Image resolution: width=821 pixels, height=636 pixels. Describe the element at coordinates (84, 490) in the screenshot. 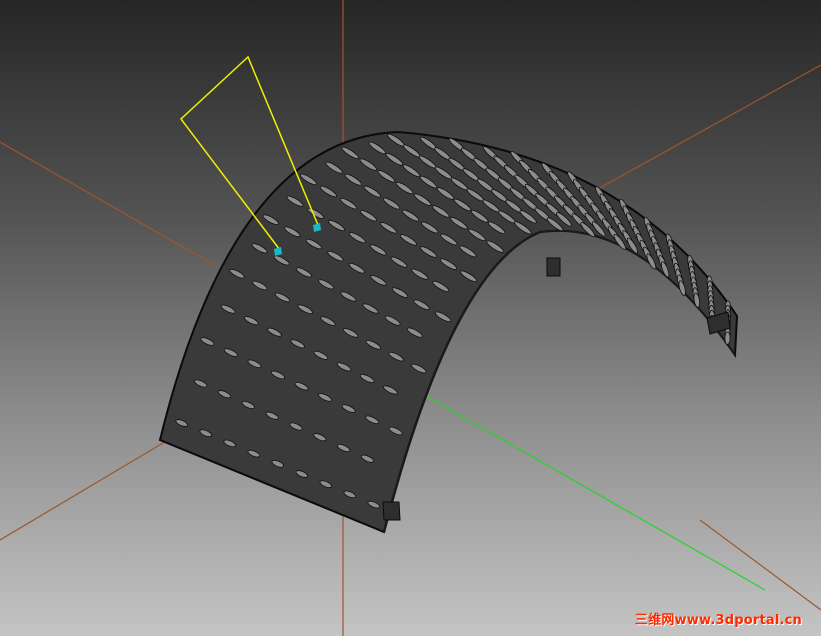

I see `axis-lower-left-segment` at that location.